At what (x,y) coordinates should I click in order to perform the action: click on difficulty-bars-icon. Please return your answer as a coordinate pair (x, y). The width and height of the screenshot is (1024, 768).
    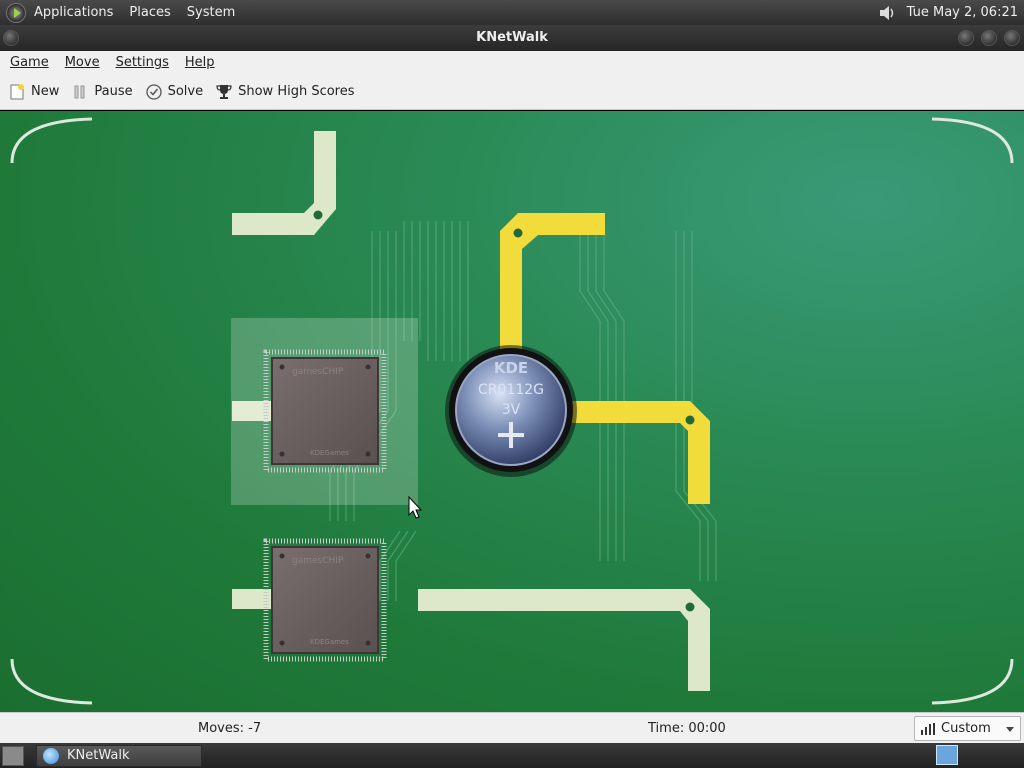
    Looking at the image, I should click on (928, 728).